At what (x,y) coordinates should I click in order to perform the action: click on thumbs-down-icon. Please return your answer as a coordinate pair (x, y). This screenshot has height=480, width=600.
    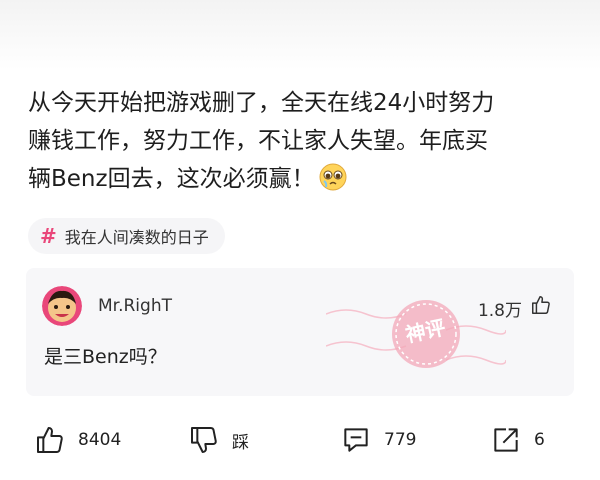
    Looking at the image, I should click on (204, 440).